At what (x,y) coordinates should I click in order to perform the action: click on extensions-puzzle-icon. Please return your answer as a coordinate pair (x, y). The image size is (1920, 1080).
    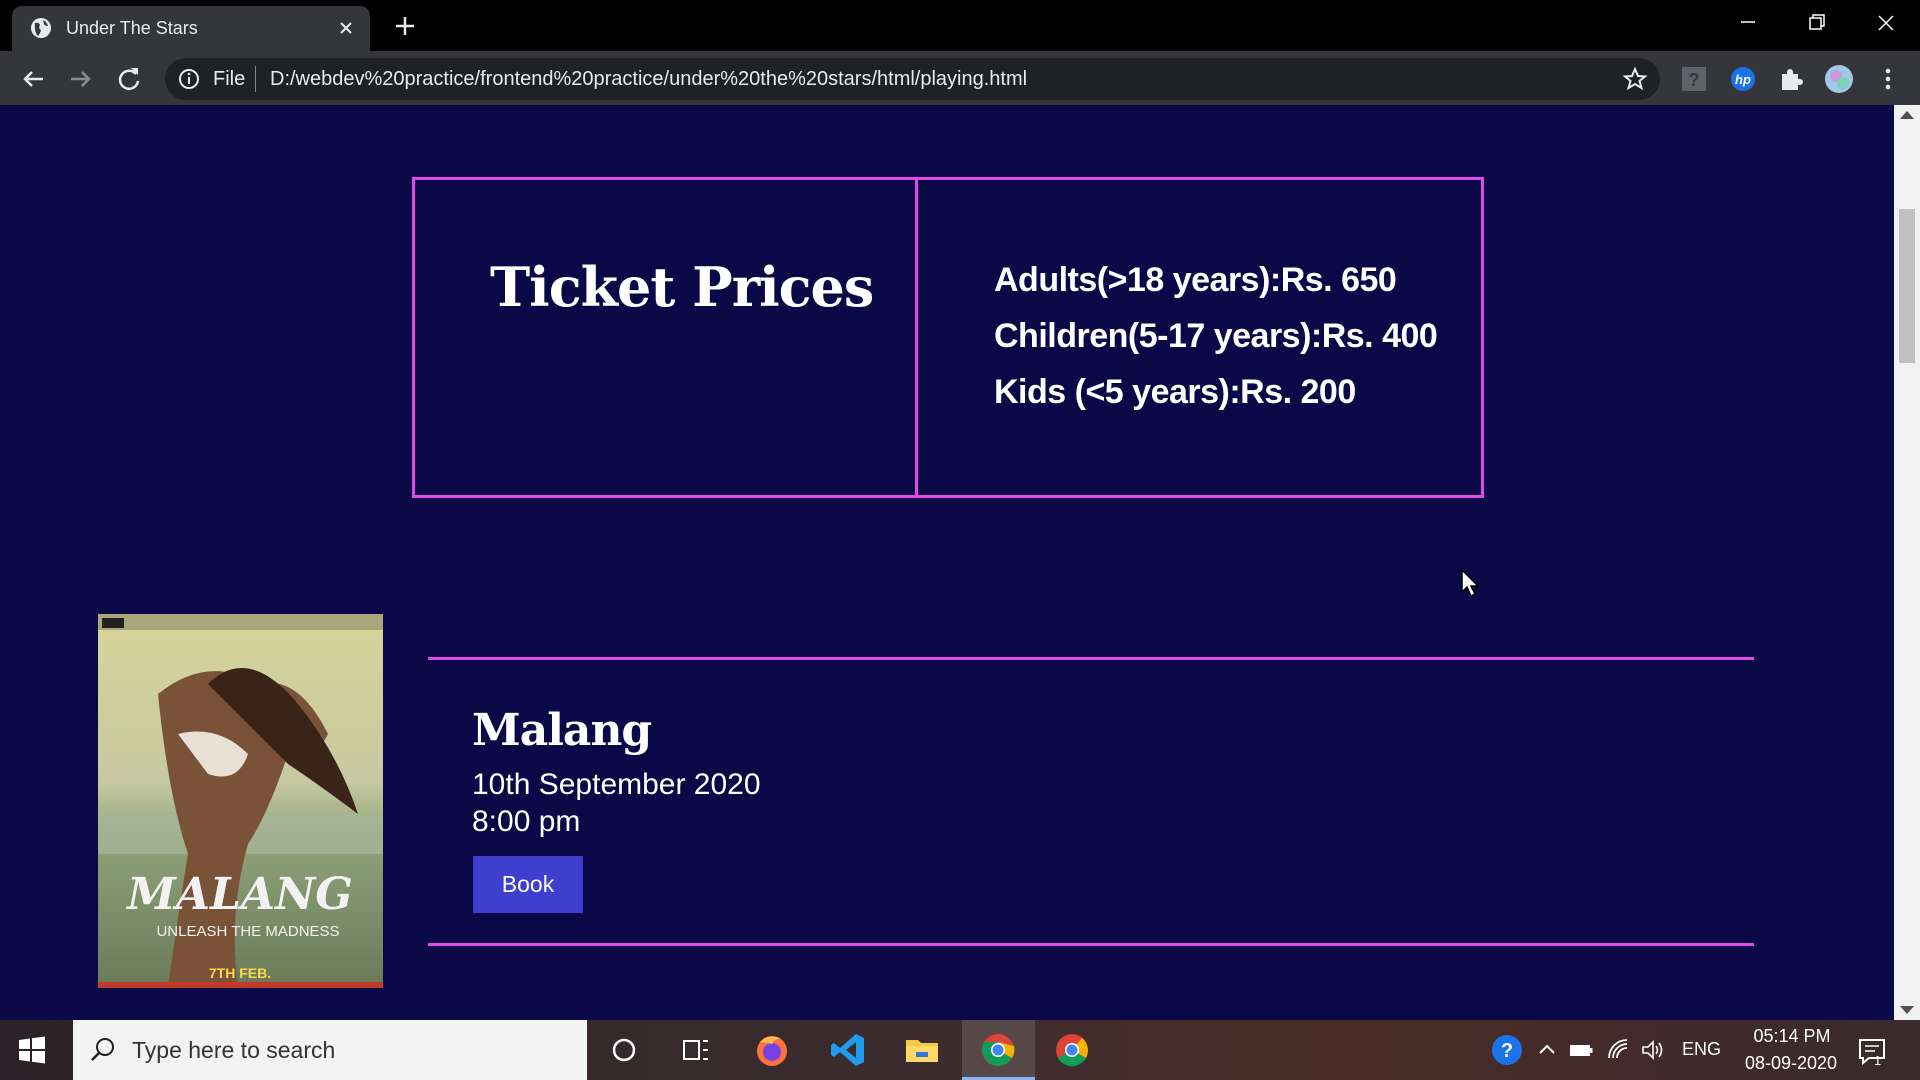
    Looking at the image, I should click on (1791, 79).